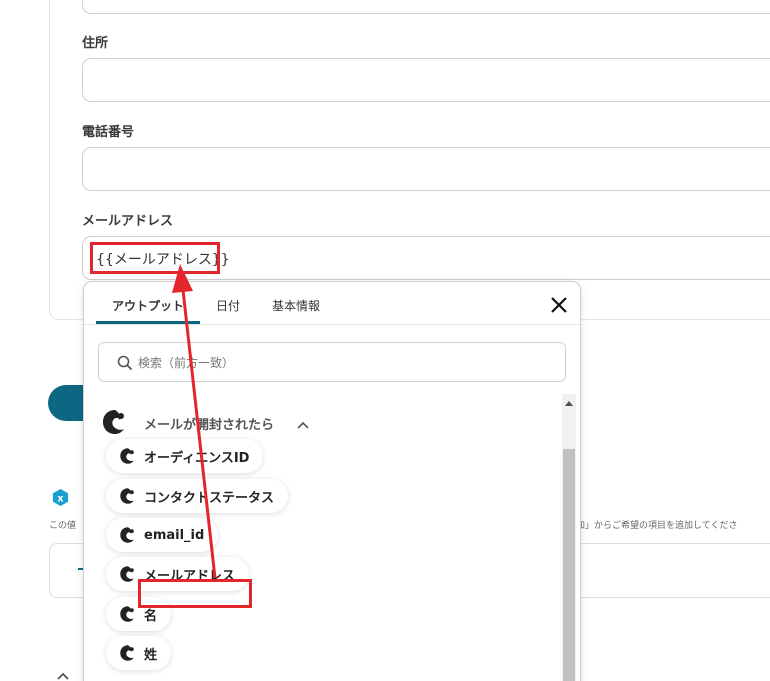 Image resolution: width=770 pixels, height=681 pixels. I want to click on scrollbar-thumb, so click(569, 565).